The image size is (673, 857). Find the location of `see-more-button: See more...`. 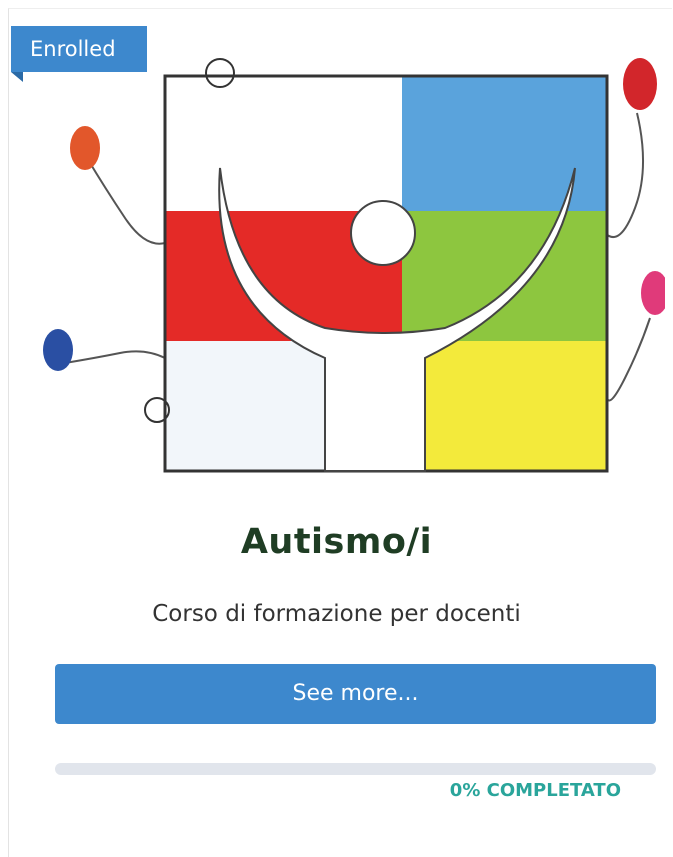

see-more-button: See more... is located at coordinates (355, 694).